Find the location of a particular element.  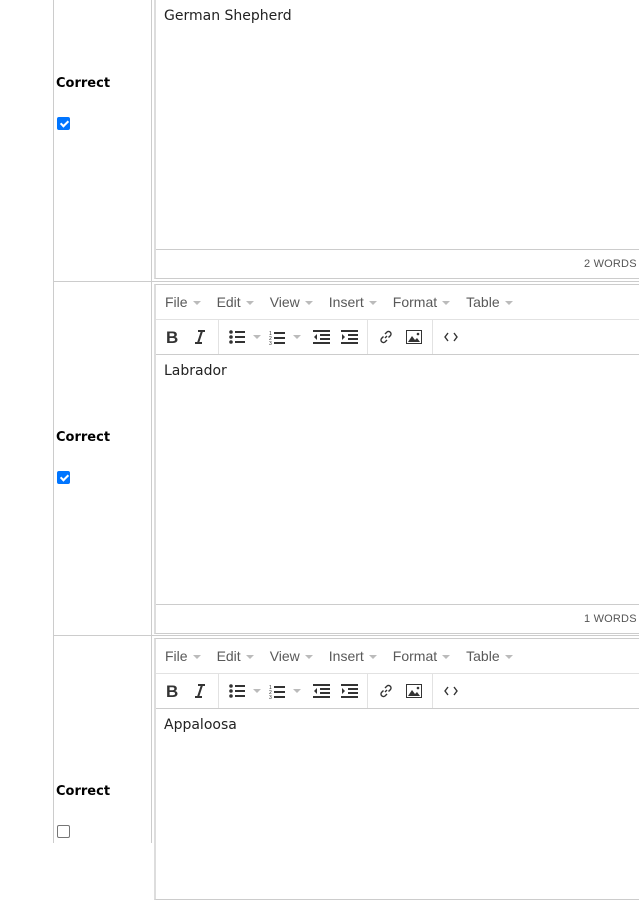

column-divider is located at coordinates (151, 421).